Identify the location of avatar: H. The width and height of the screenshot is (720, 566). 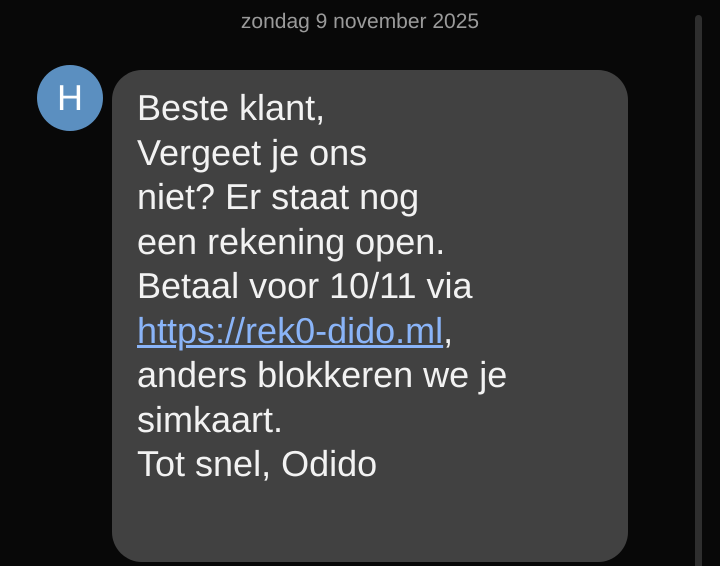
(70, 98).